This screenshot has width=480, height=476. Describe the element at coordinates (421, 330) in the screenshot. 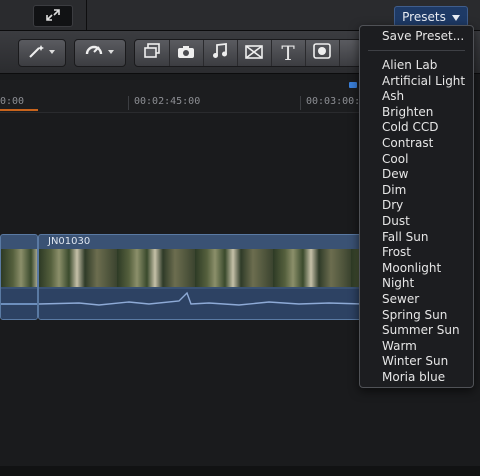

I see `menu-item-preset: Summer Sun` at that location.